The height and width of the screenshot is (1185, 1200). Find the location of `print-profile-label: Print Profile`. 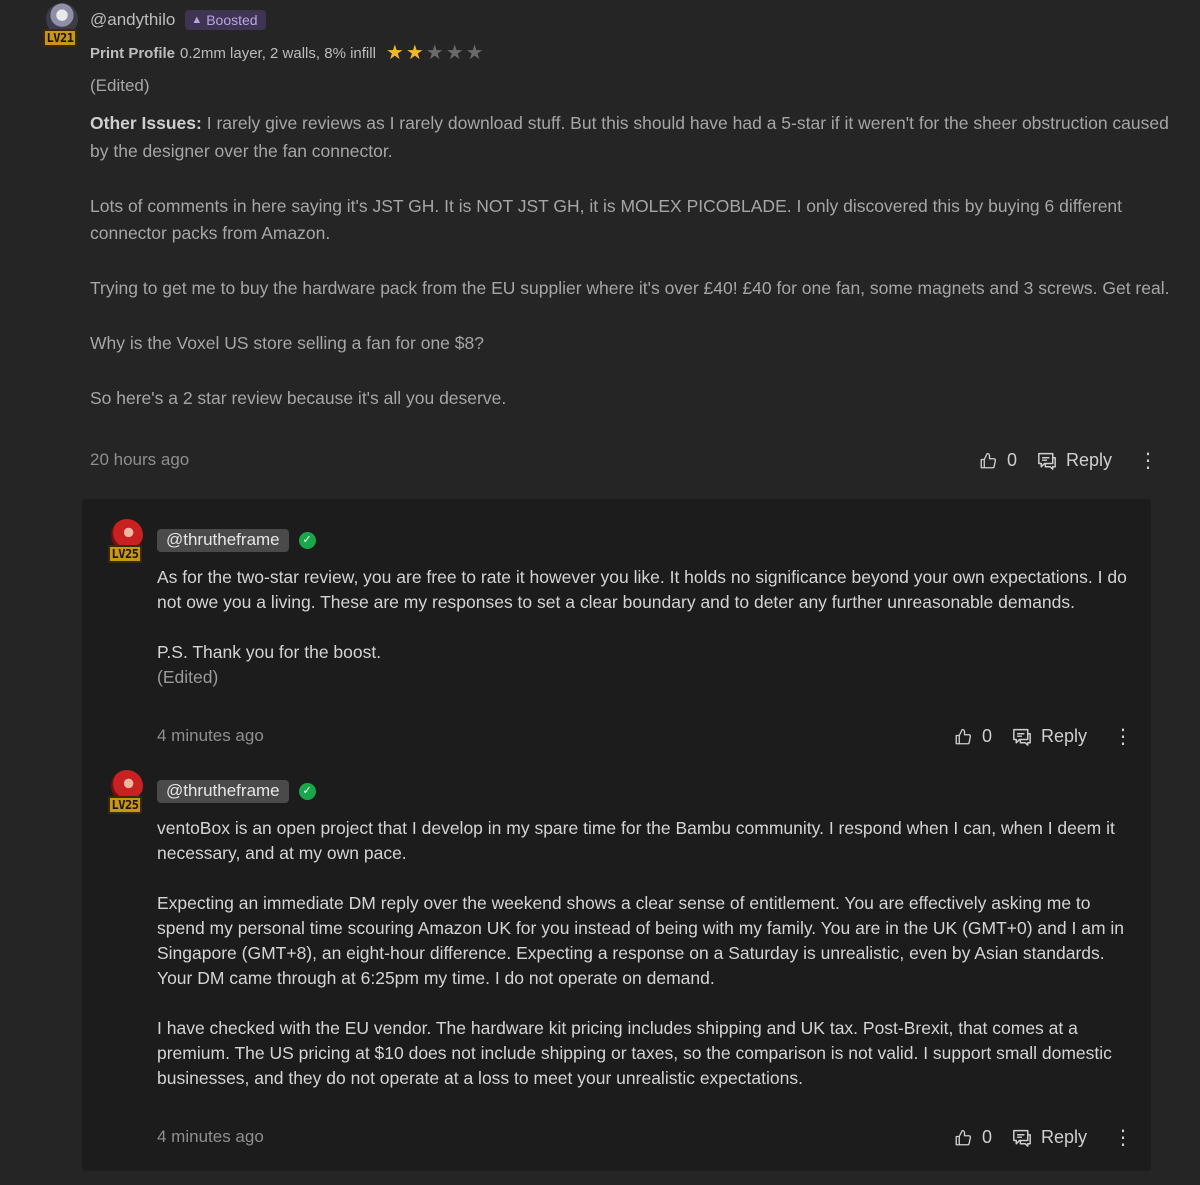

print-profile-label: Print Profile is located at coordinates (133, 53).